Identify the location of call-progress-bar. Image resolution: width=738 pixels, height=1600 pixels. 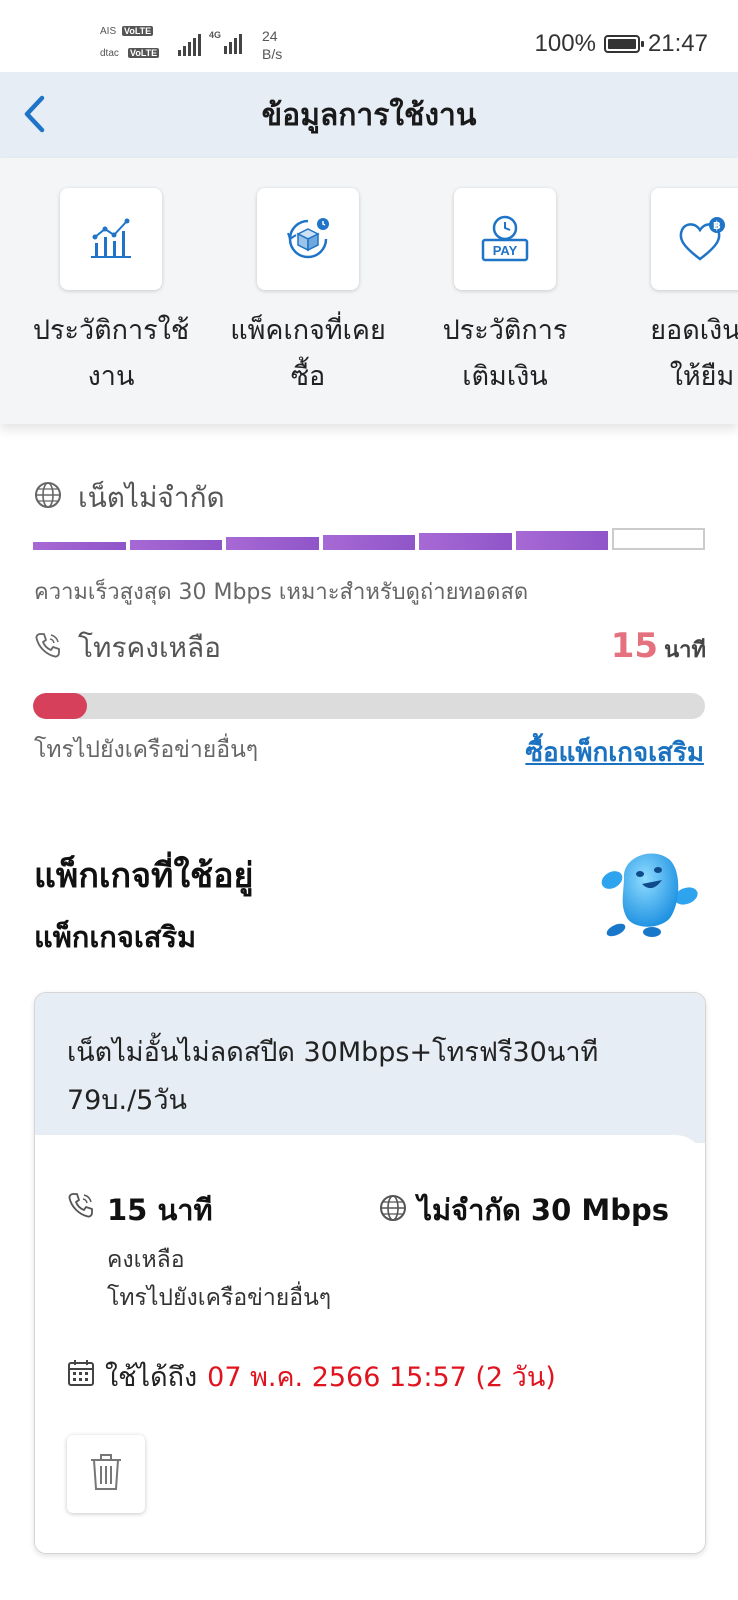
(369, 706).